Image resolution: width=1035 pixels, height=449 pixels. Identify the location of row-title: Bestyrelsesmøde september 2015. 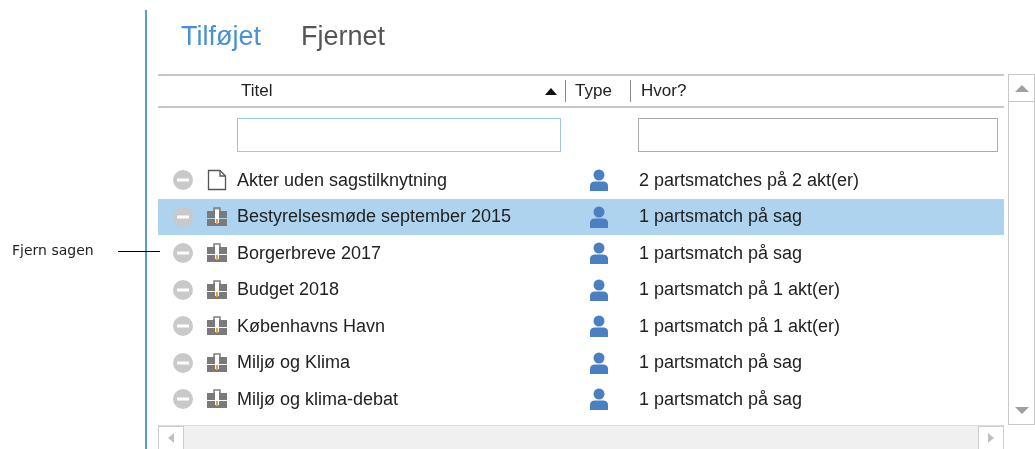
(374, 216).